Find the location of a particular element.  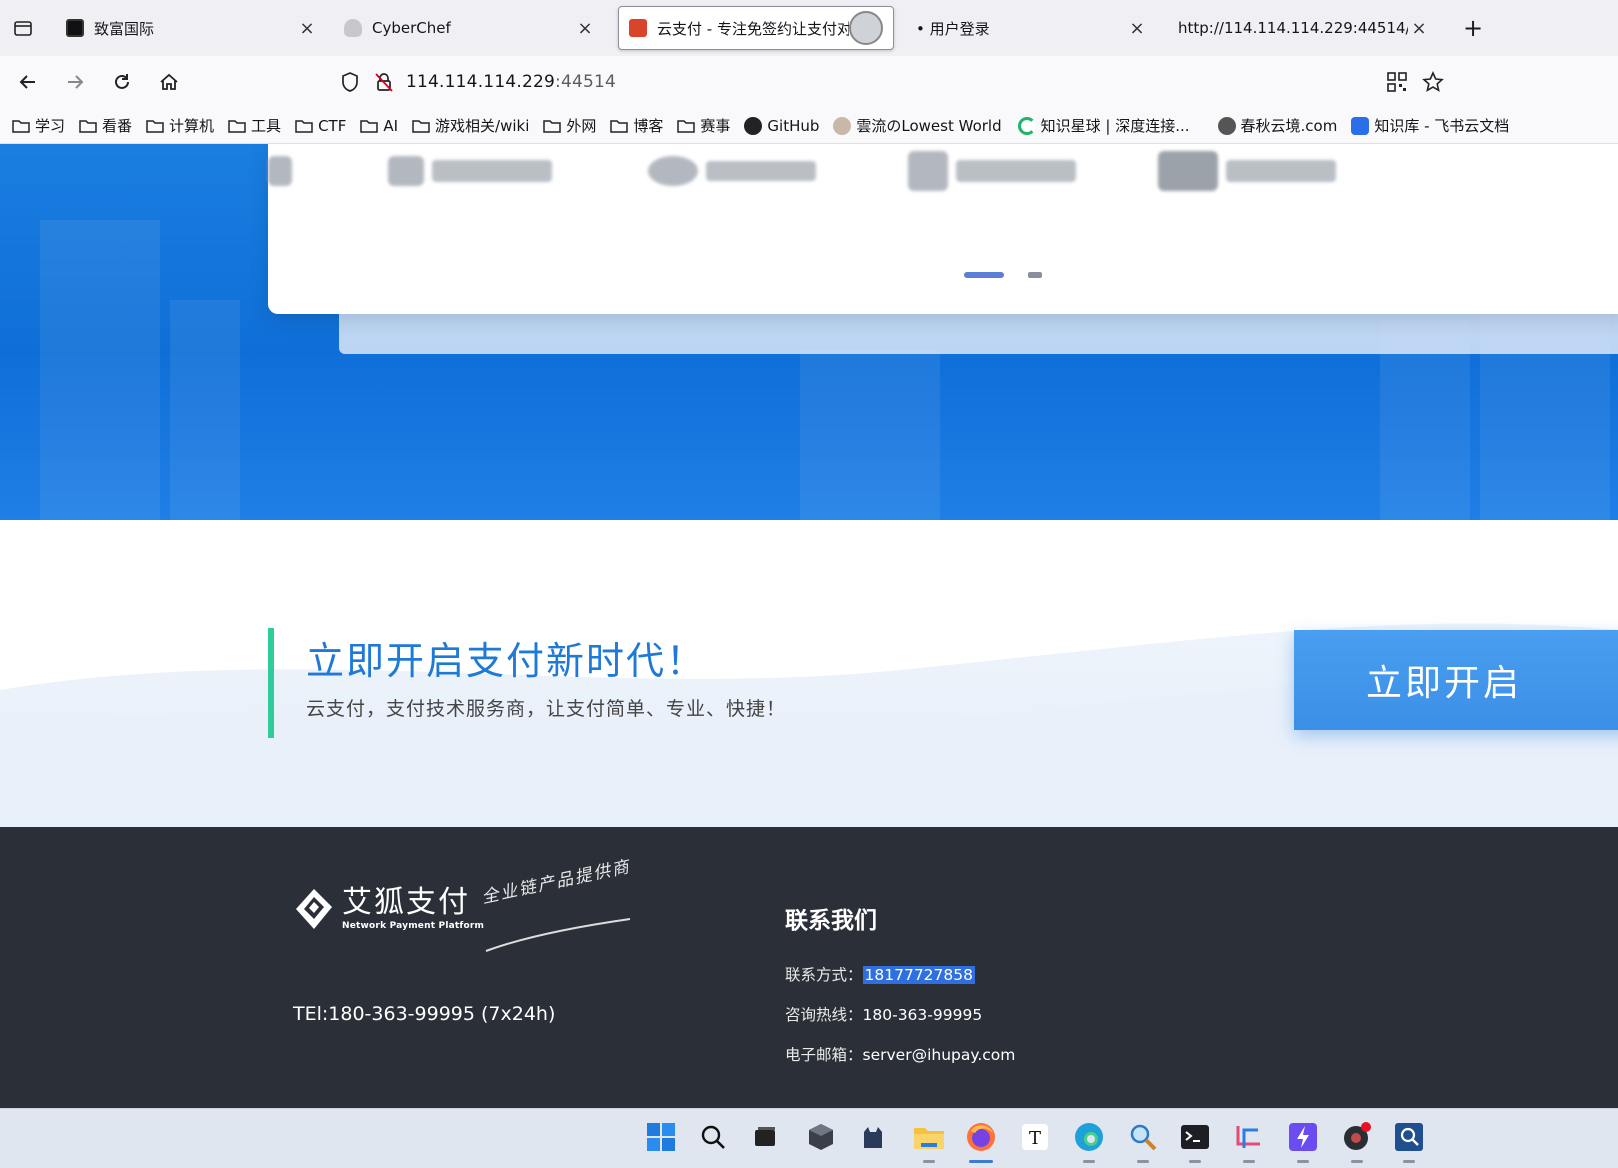

file-explorer-icon is located at coordinates (929, 1141).